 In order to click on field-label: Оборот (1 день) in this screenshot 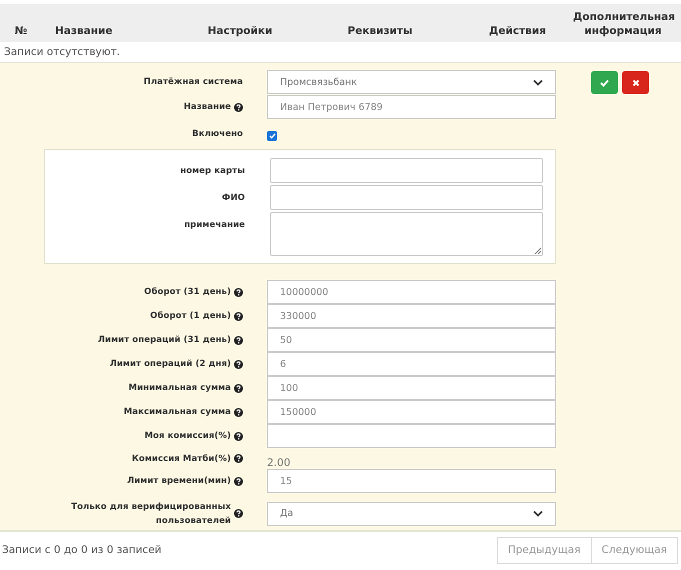, I will do `click(190, 316)`.